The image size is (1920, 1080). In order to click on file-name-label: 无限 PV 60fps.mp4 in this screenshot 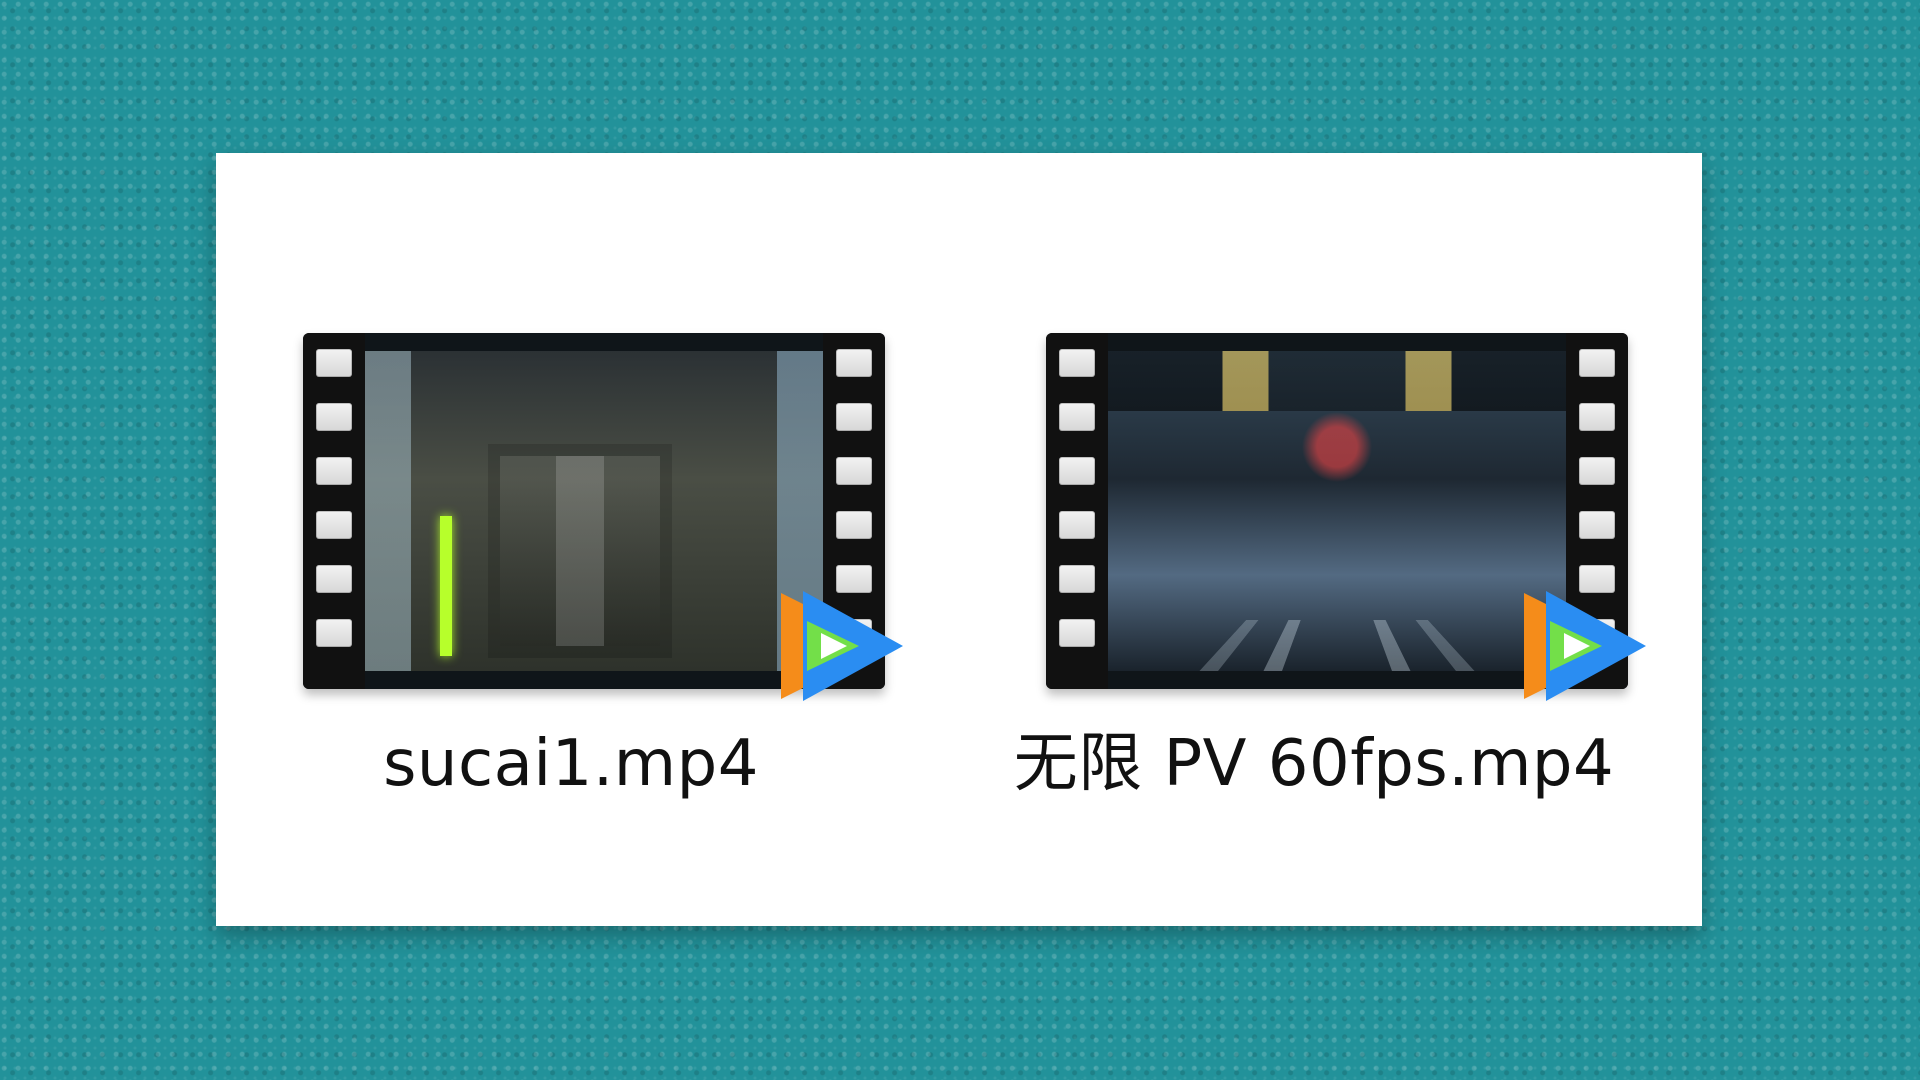, I will do `click(1314, 764)`.